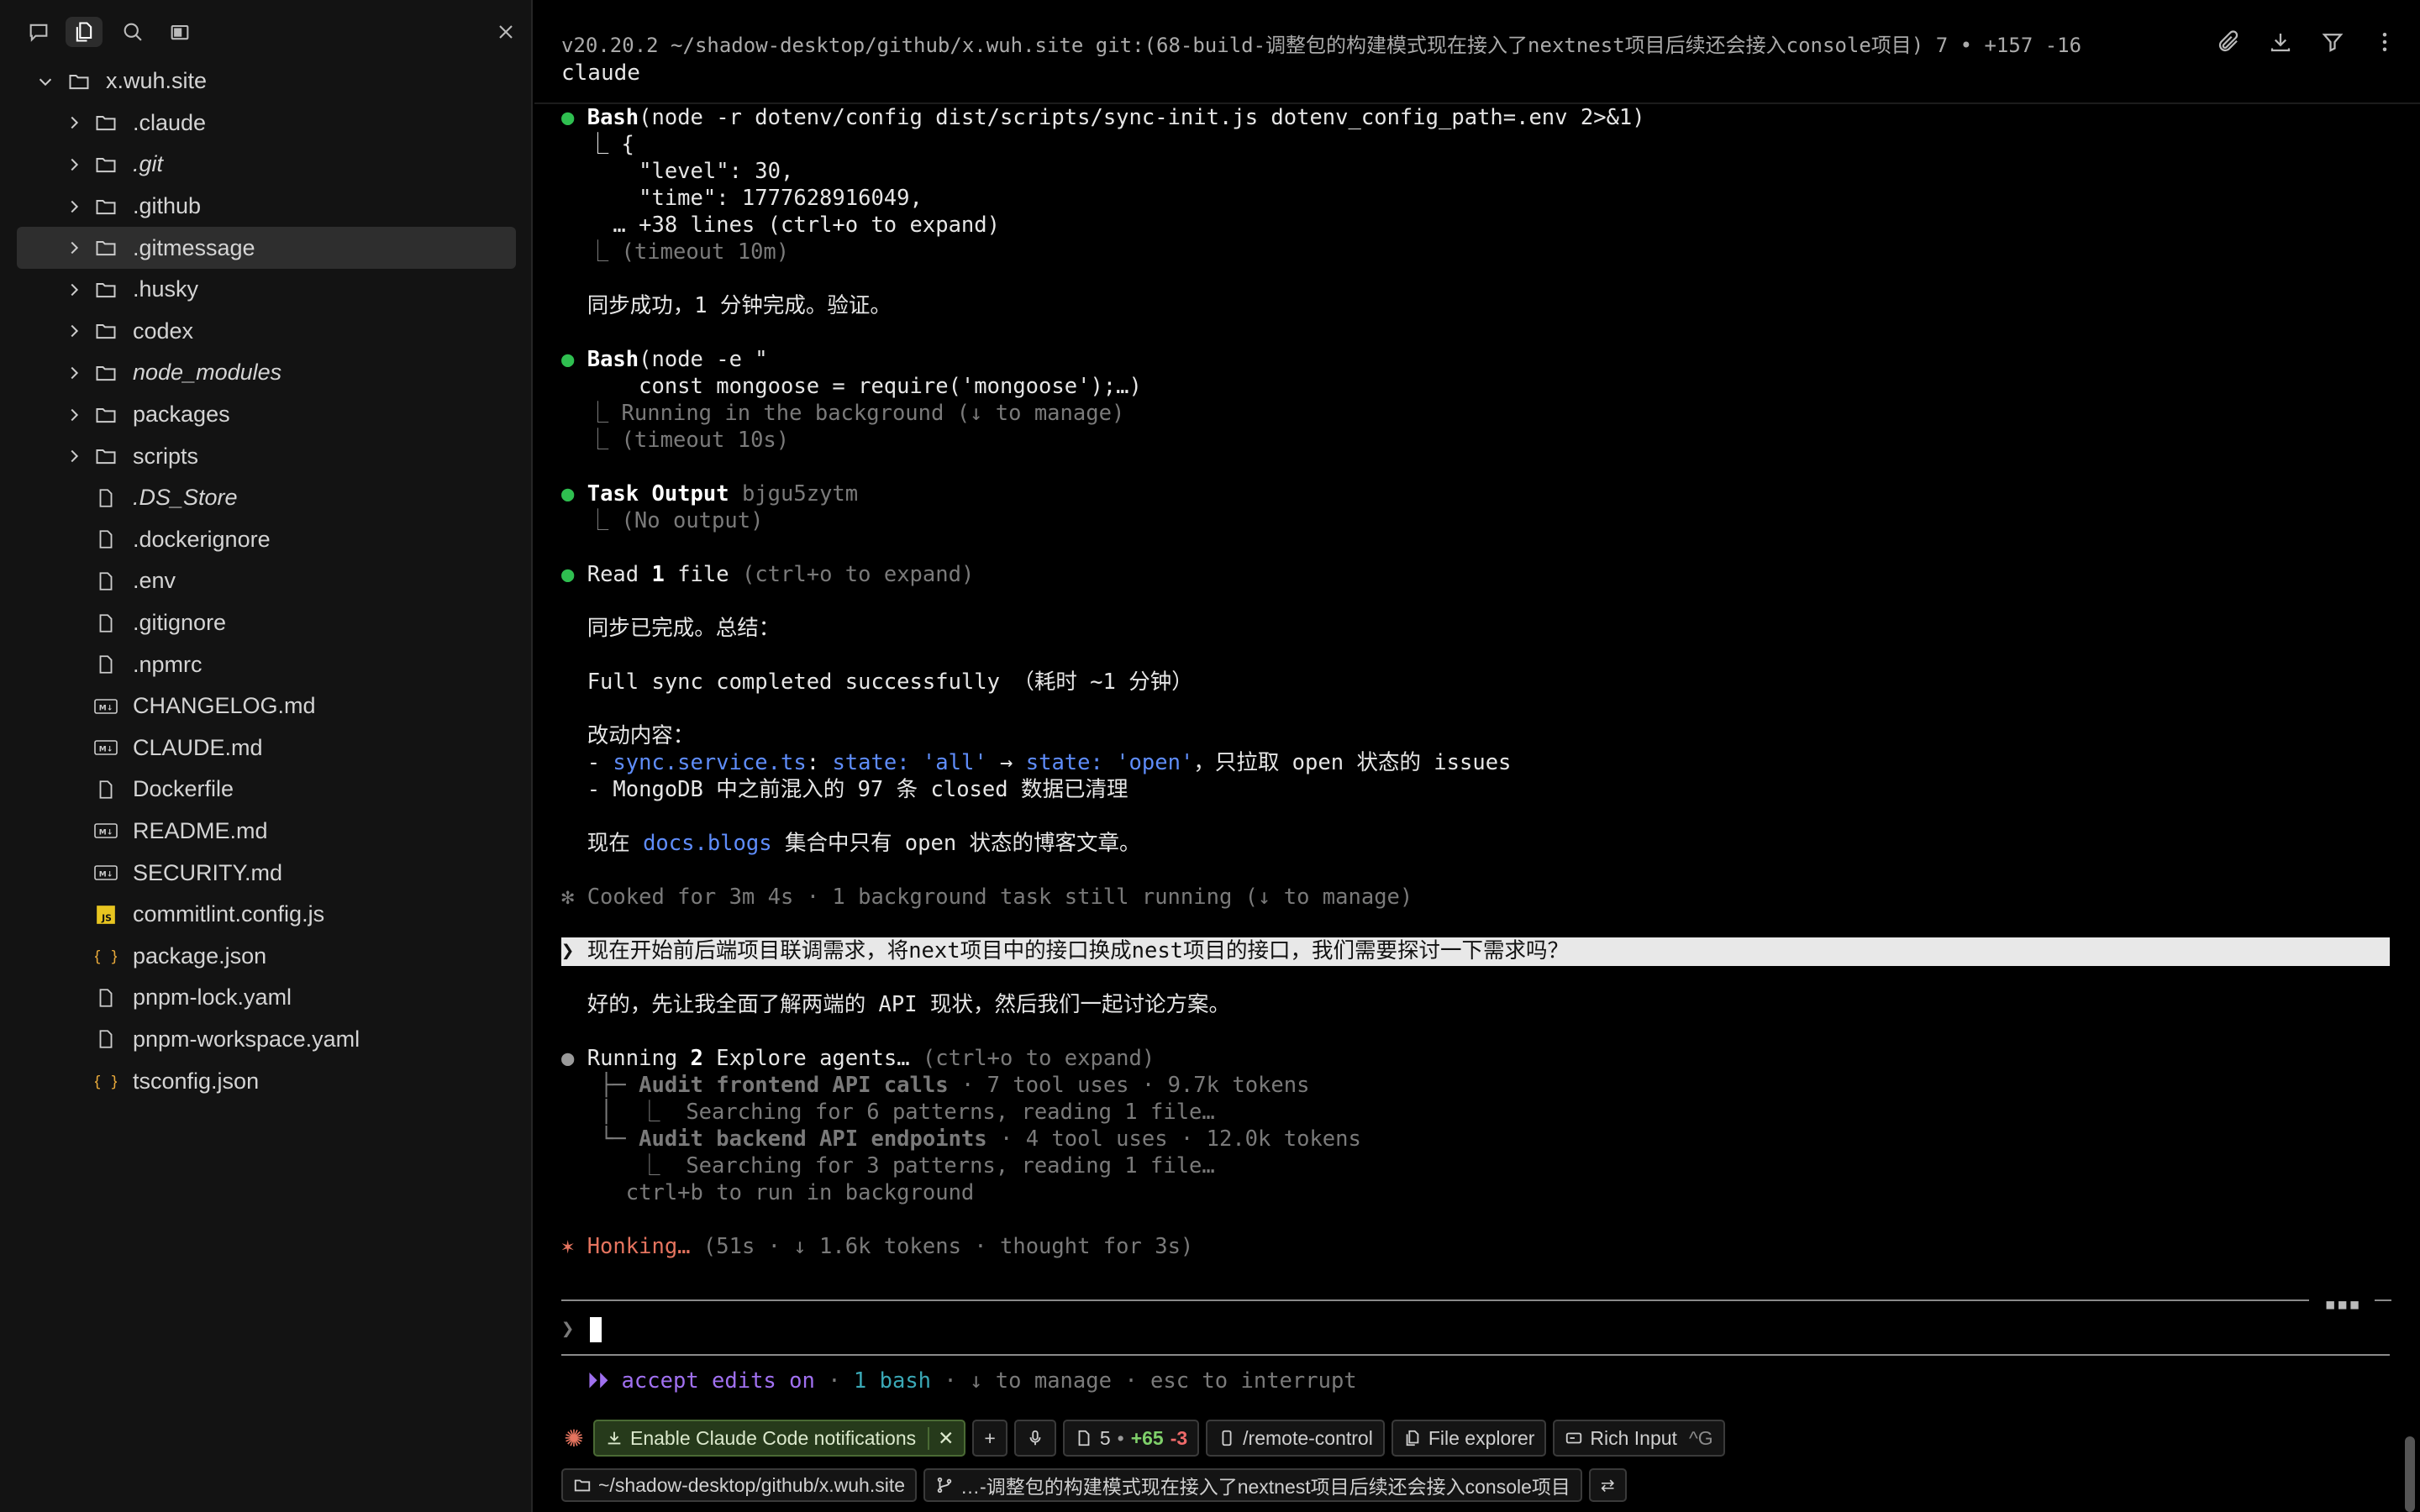 This screenshot has height=1512, width=2420. What do you see at coordinates (266, 832) in the screenshot?
I see `tree-item: M↓ README.md` at bounding box center [266, 832].